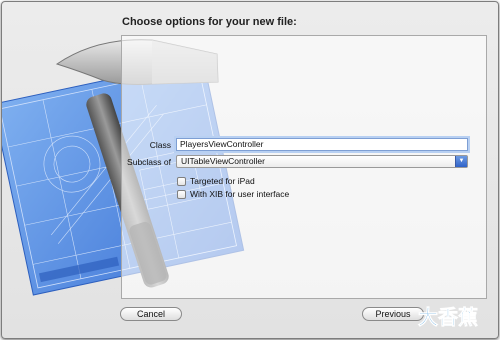 The height and width of the screenshot is (340, 500). What do you see at coordinates (393, 314) in the screenshot?
I see `previous-button: Previous` at bounding box center [393, 314].